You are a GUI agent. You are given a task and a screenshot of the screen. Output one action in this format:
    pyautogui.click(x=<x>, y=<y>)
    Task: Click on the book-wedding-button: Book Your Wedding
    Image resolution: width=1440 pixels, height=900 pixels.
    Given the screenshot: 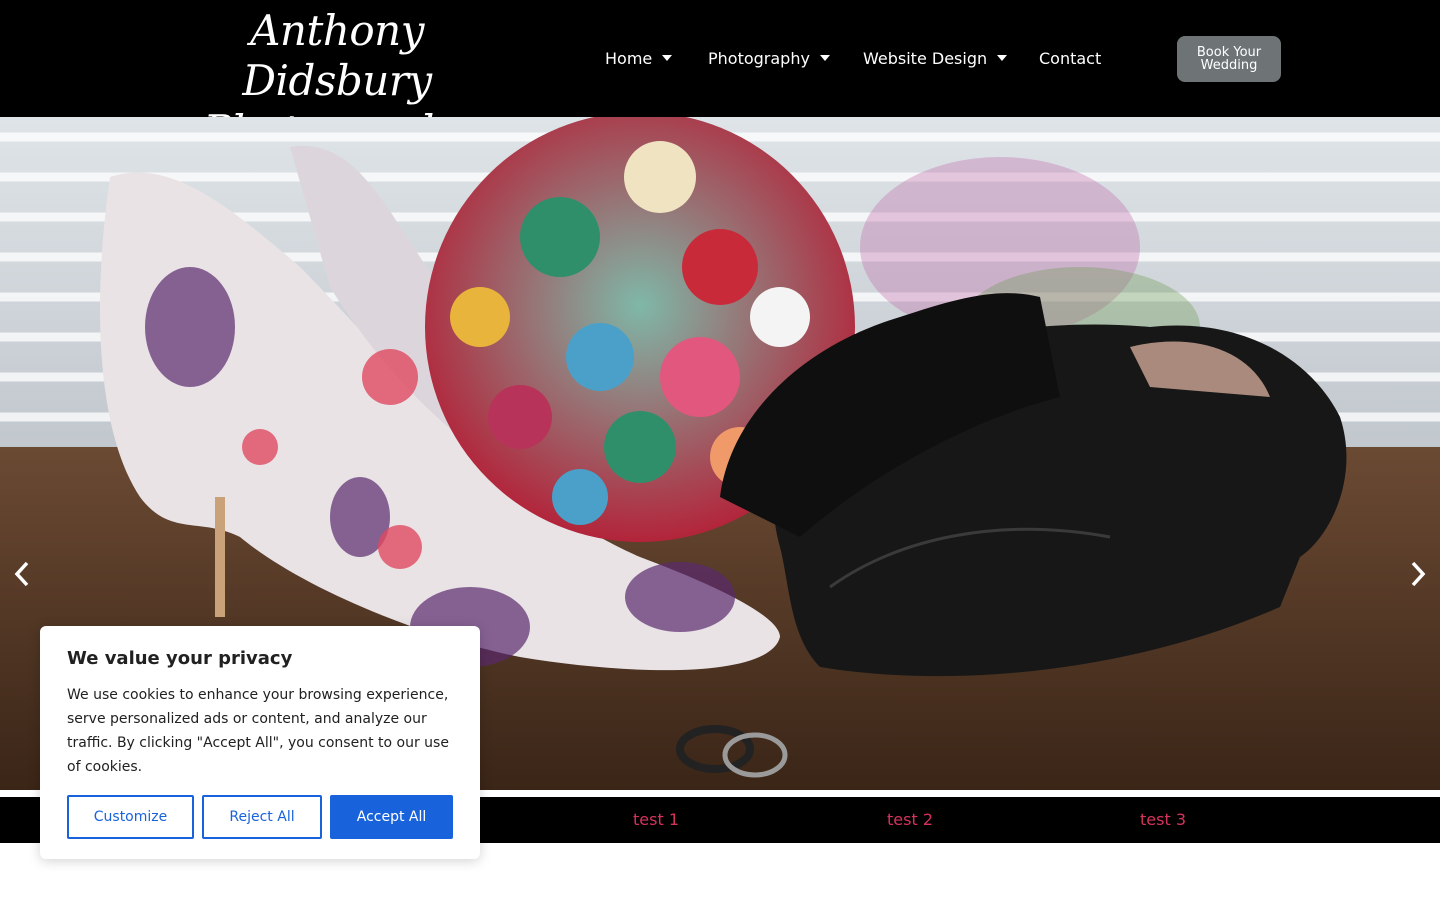 What is the action you would take?
    pyautogui.click(x=1229, y=59)
    